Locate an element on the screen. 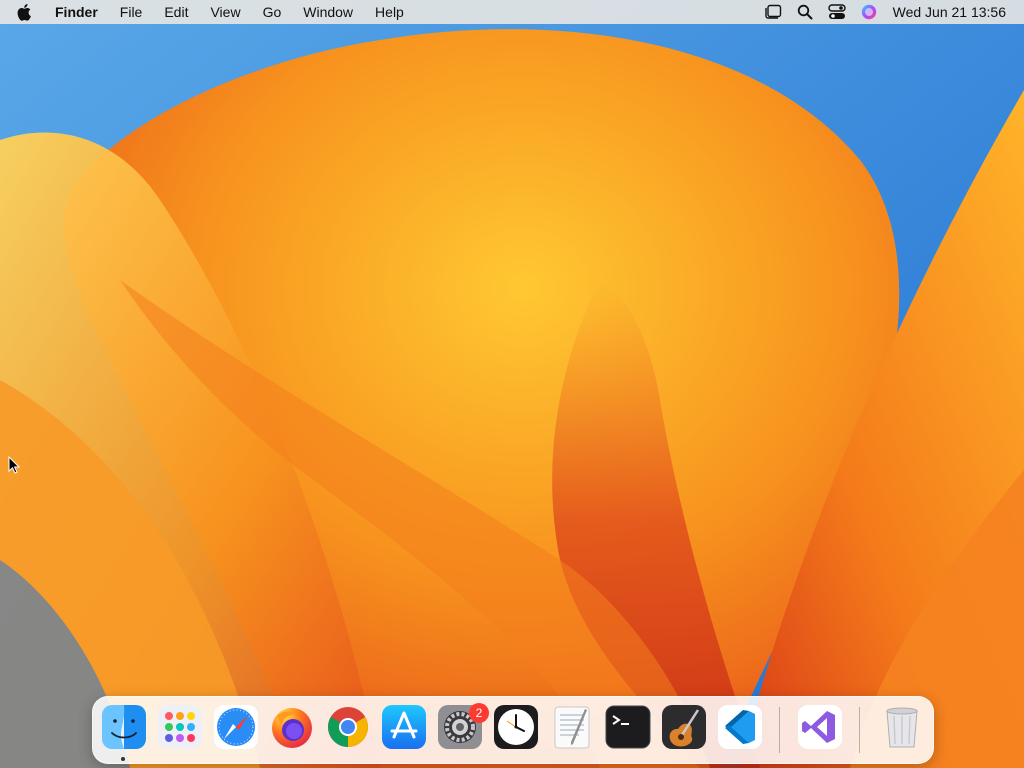  spotlight-search-icon is located at coordinates (805, 12).